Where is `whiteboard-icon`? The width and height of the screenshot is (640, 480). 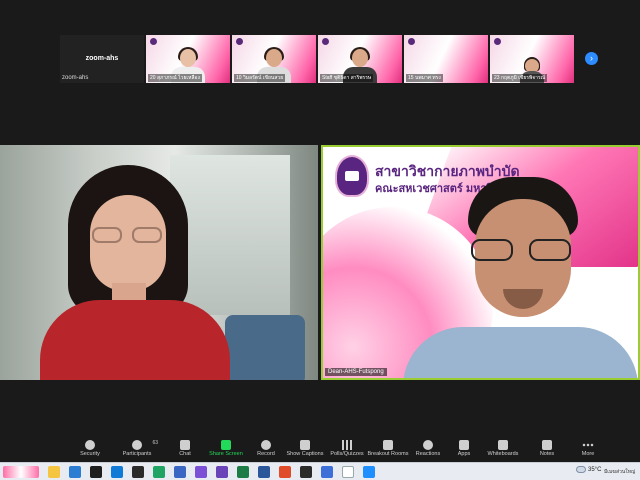
whiteboard-icon is located at coordinates (503, 445).